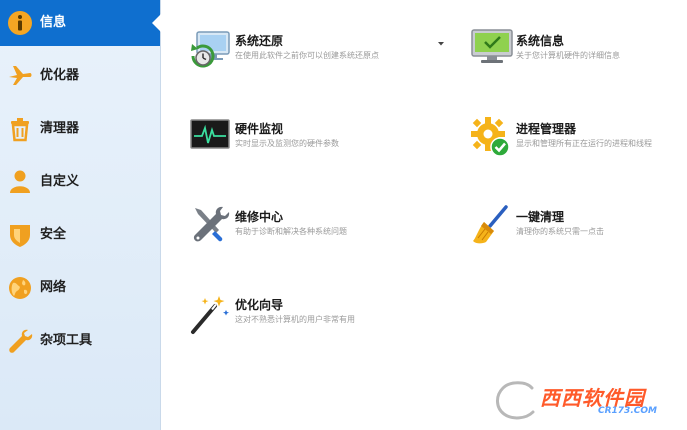 Image resolution: width=687 pixels, height=430 pixels. Describe the element at coordinates (584, 143) in the screenshot. I see `tool-description: 显示和管理所有正在运行的进程和线程` at that location.